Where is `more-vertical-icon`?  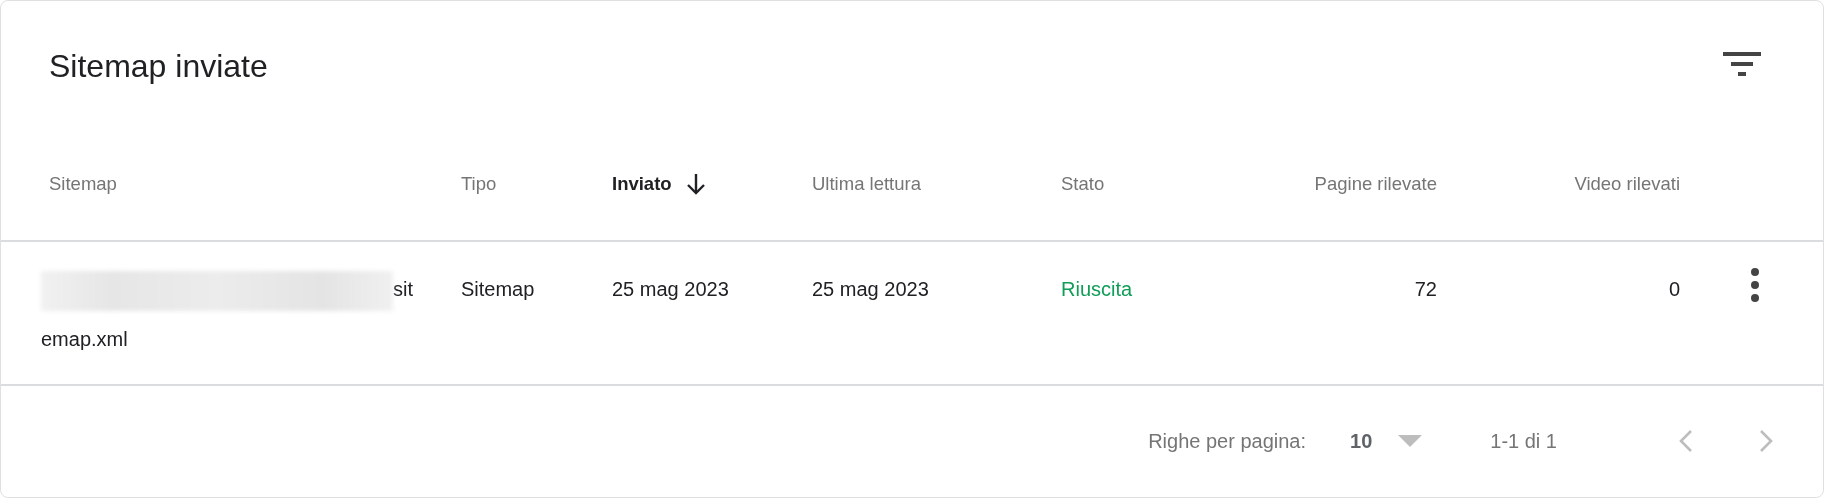
more-vertical-icon is located at coordinates (1755, 285).